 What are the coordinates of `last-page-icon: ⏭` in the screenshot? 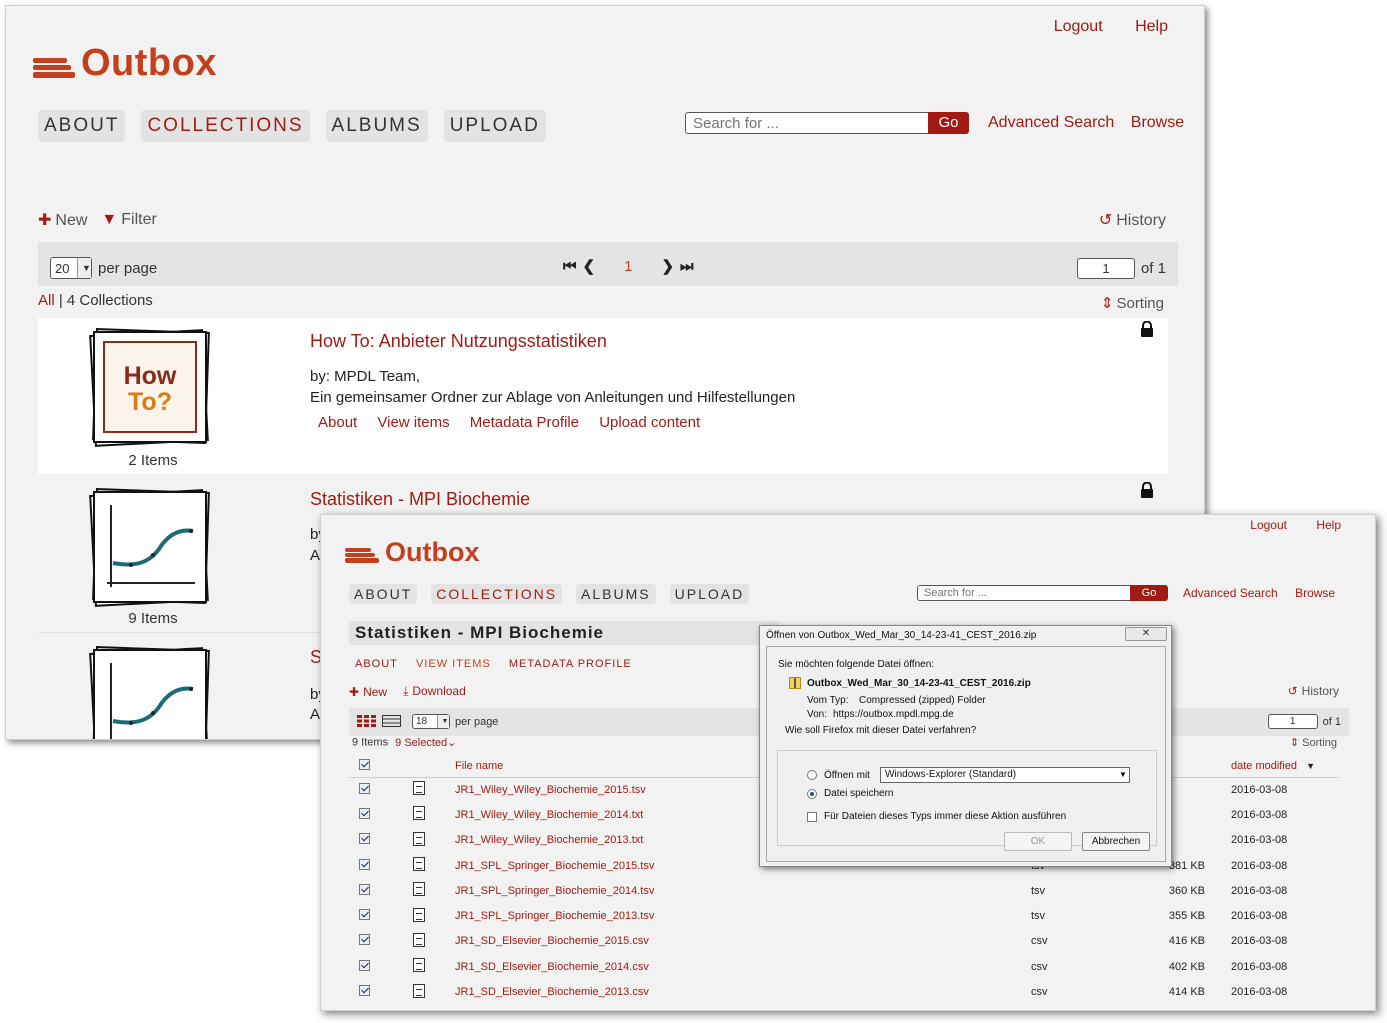 It's located at (687, 266).